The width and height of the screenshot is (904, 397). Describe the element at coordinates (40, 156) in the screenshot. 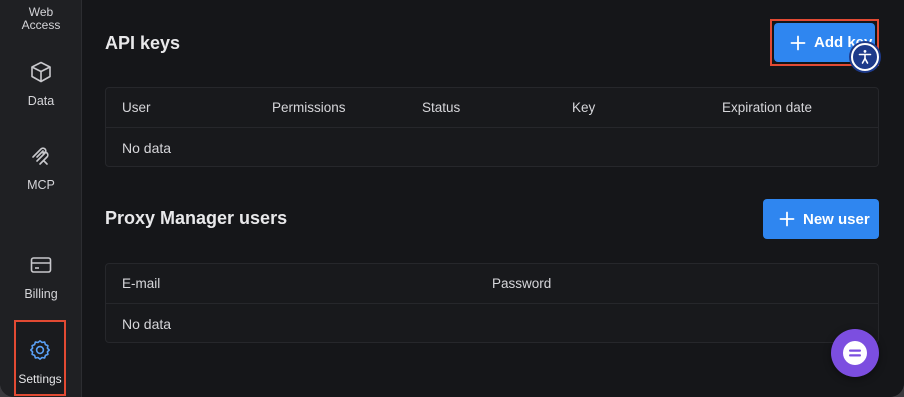

I see `mcp-icon` at that location.